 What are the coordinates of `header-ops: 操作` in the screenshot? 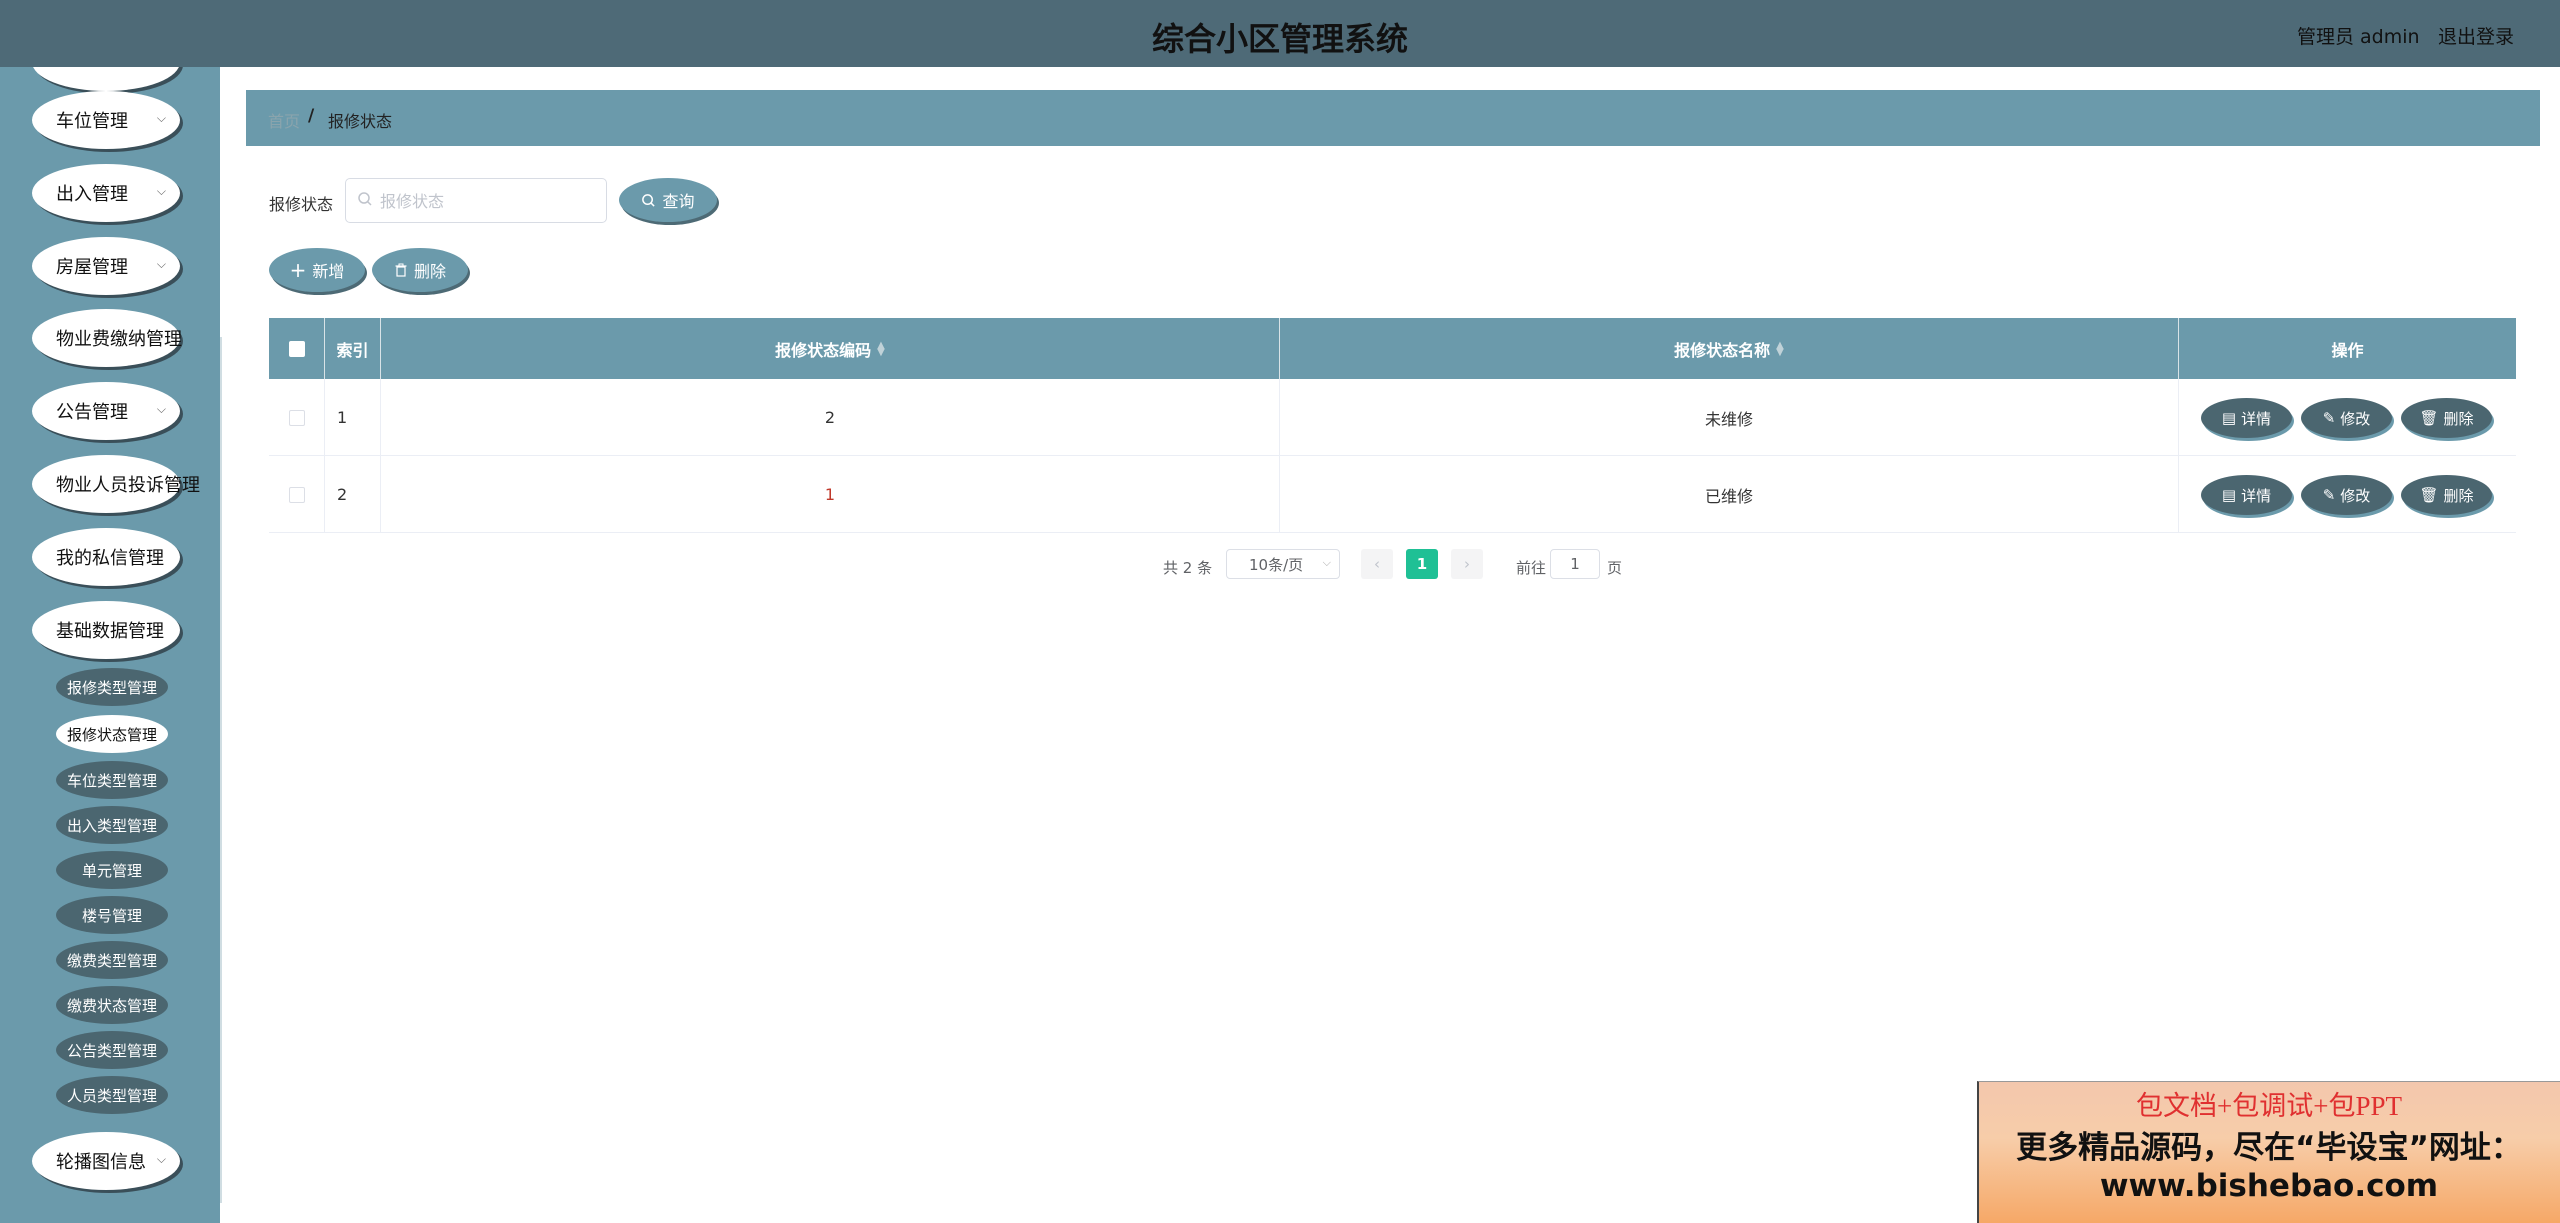 It's located at (2347, 350).